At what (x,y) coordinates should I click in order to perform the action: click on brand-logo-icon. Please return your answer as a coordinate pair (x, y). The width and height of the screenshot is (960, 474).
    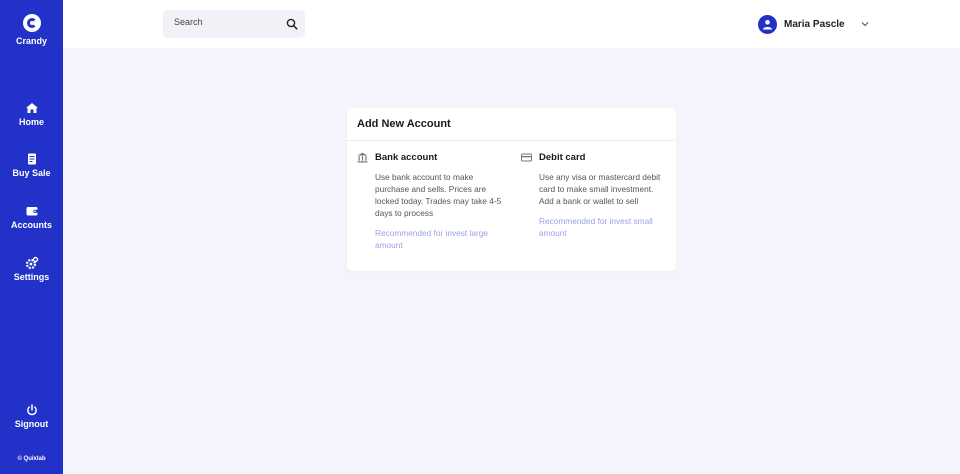
    Looking at the image, I should click on (31, 23).